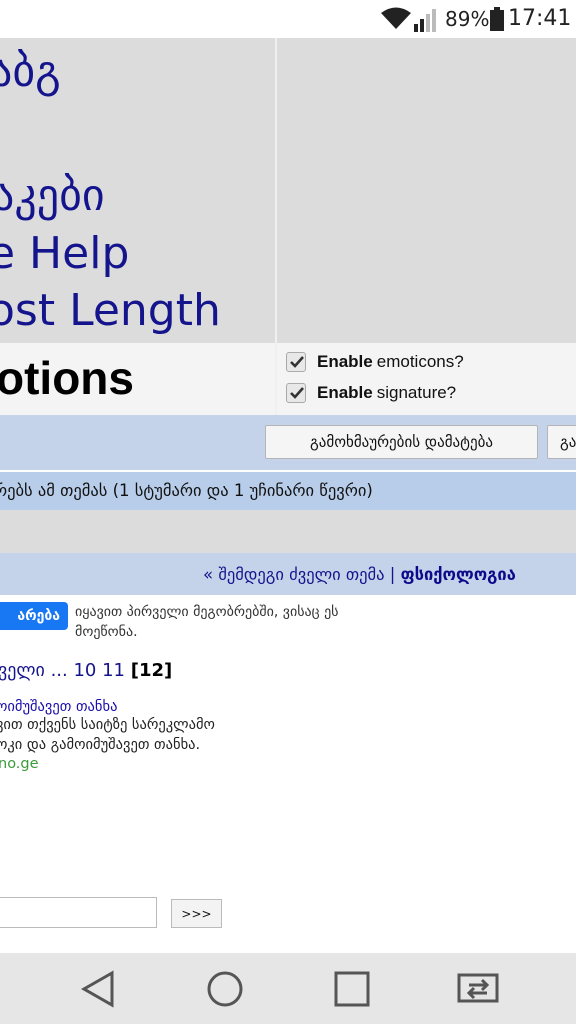  I want to click on emoticons-label: emoticons?, so click(420, 361).